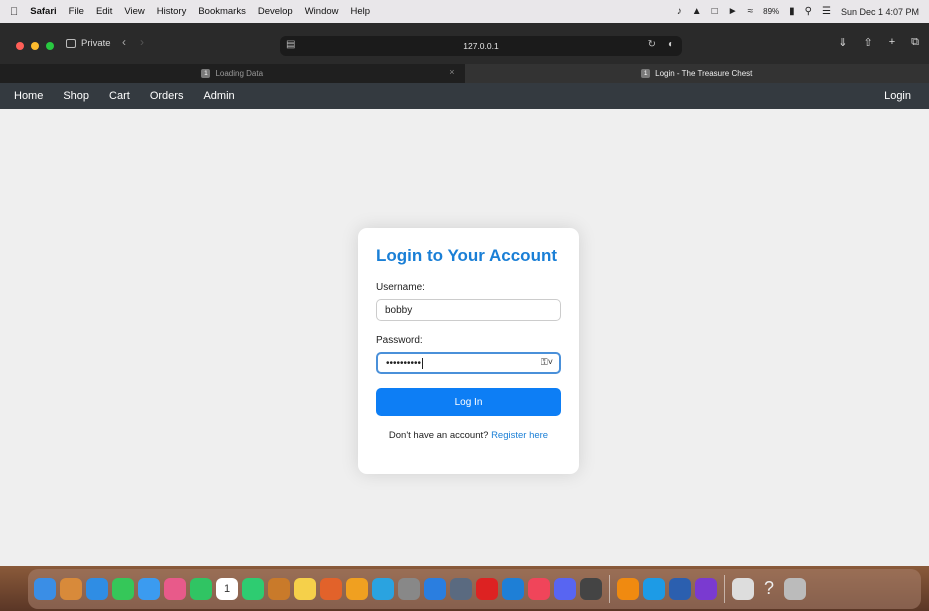 This screenshot has height=611, width=929. What do you see at coordinates (808, 11) in the screenshot?
I see `spotlight-icon: ⚲` at bounding box center [808, 11].